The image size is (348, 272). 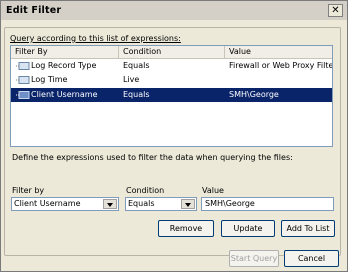 I want to click on row-filter-by: Client Username, so click(x=64, y=94).